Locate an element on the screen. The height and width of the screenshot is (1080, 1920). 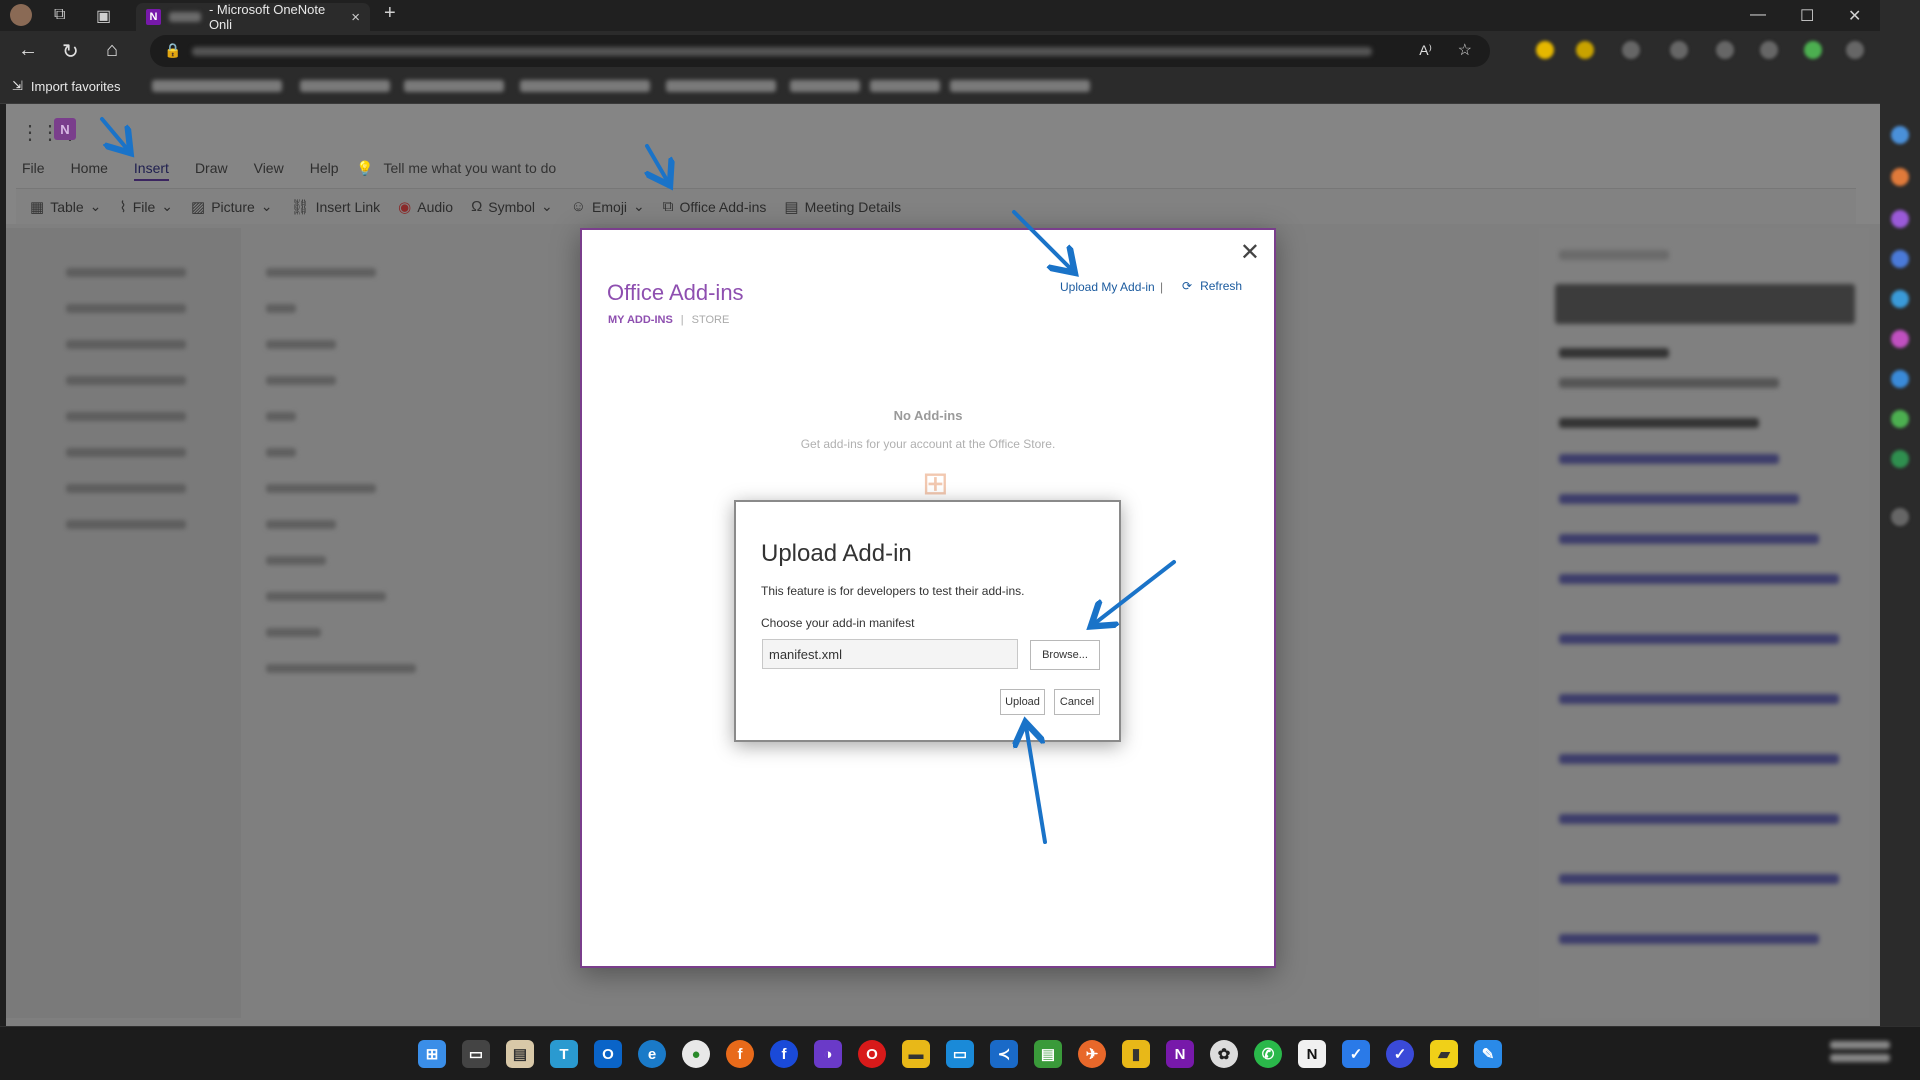
ribbon-file: ⌇ File ⌄ is located at coordinates (146, 207).